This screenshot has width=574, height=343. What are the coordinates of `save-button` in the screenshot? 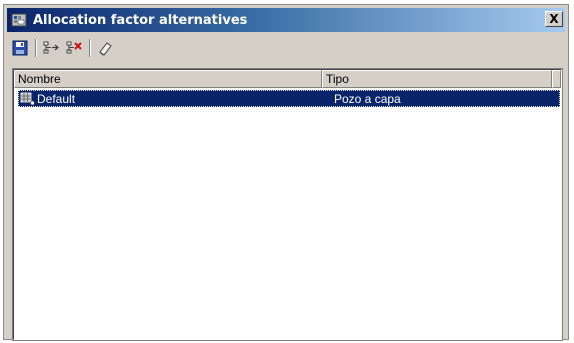 It's located at (20, 48).